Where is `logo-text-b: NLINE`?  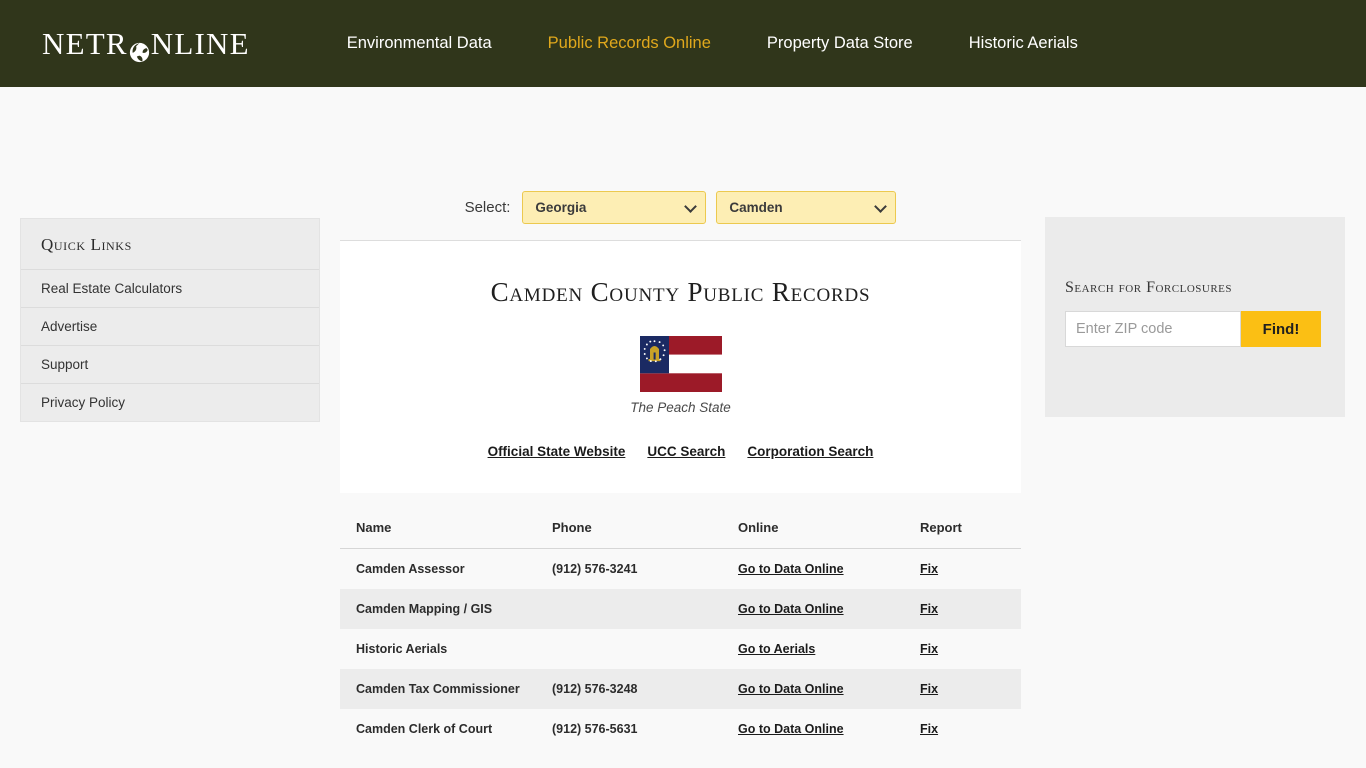
logo-text-b: NLINE is located at coordinates (200, 43).